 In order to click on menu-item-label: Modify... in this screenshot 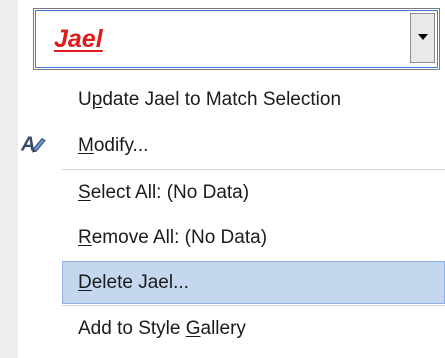, I will do `click(113, 145)`.